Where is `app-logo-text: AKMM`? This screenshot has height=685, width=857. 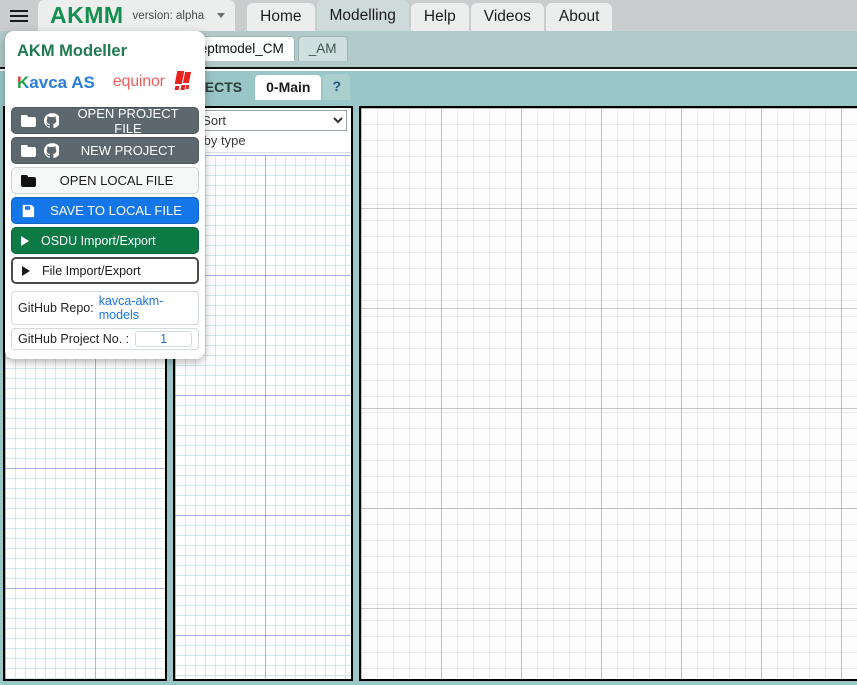
app-logo-text: AKMM is located at coordinates (87, 15).